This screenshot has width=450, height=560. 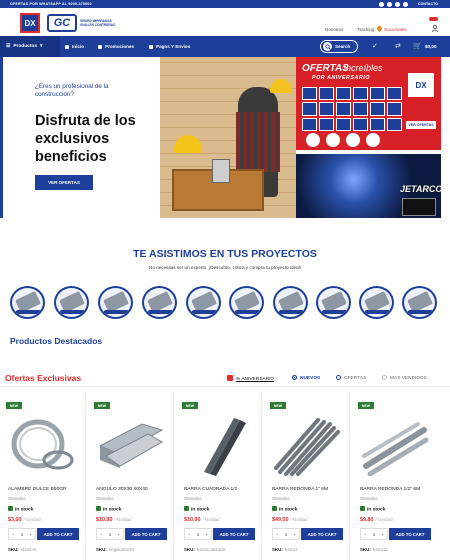 I want to click on sku-label: SKU:, so click(x=365, y=549).